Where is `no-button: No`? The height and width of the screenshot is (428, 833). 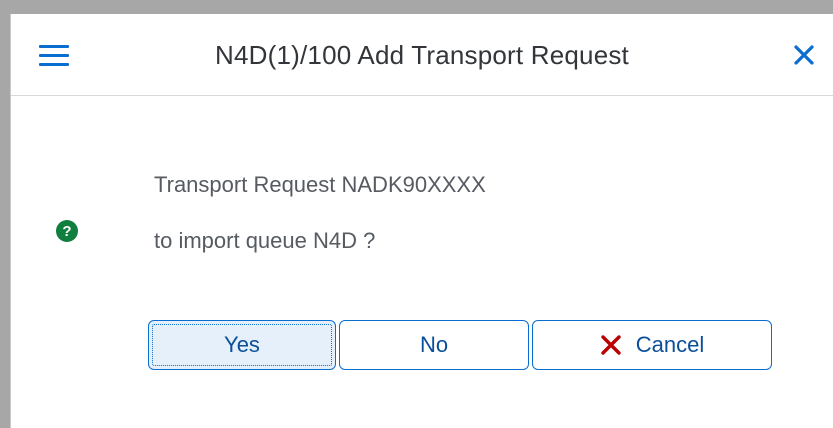
no-button: No is located at coordinates (434, 345).